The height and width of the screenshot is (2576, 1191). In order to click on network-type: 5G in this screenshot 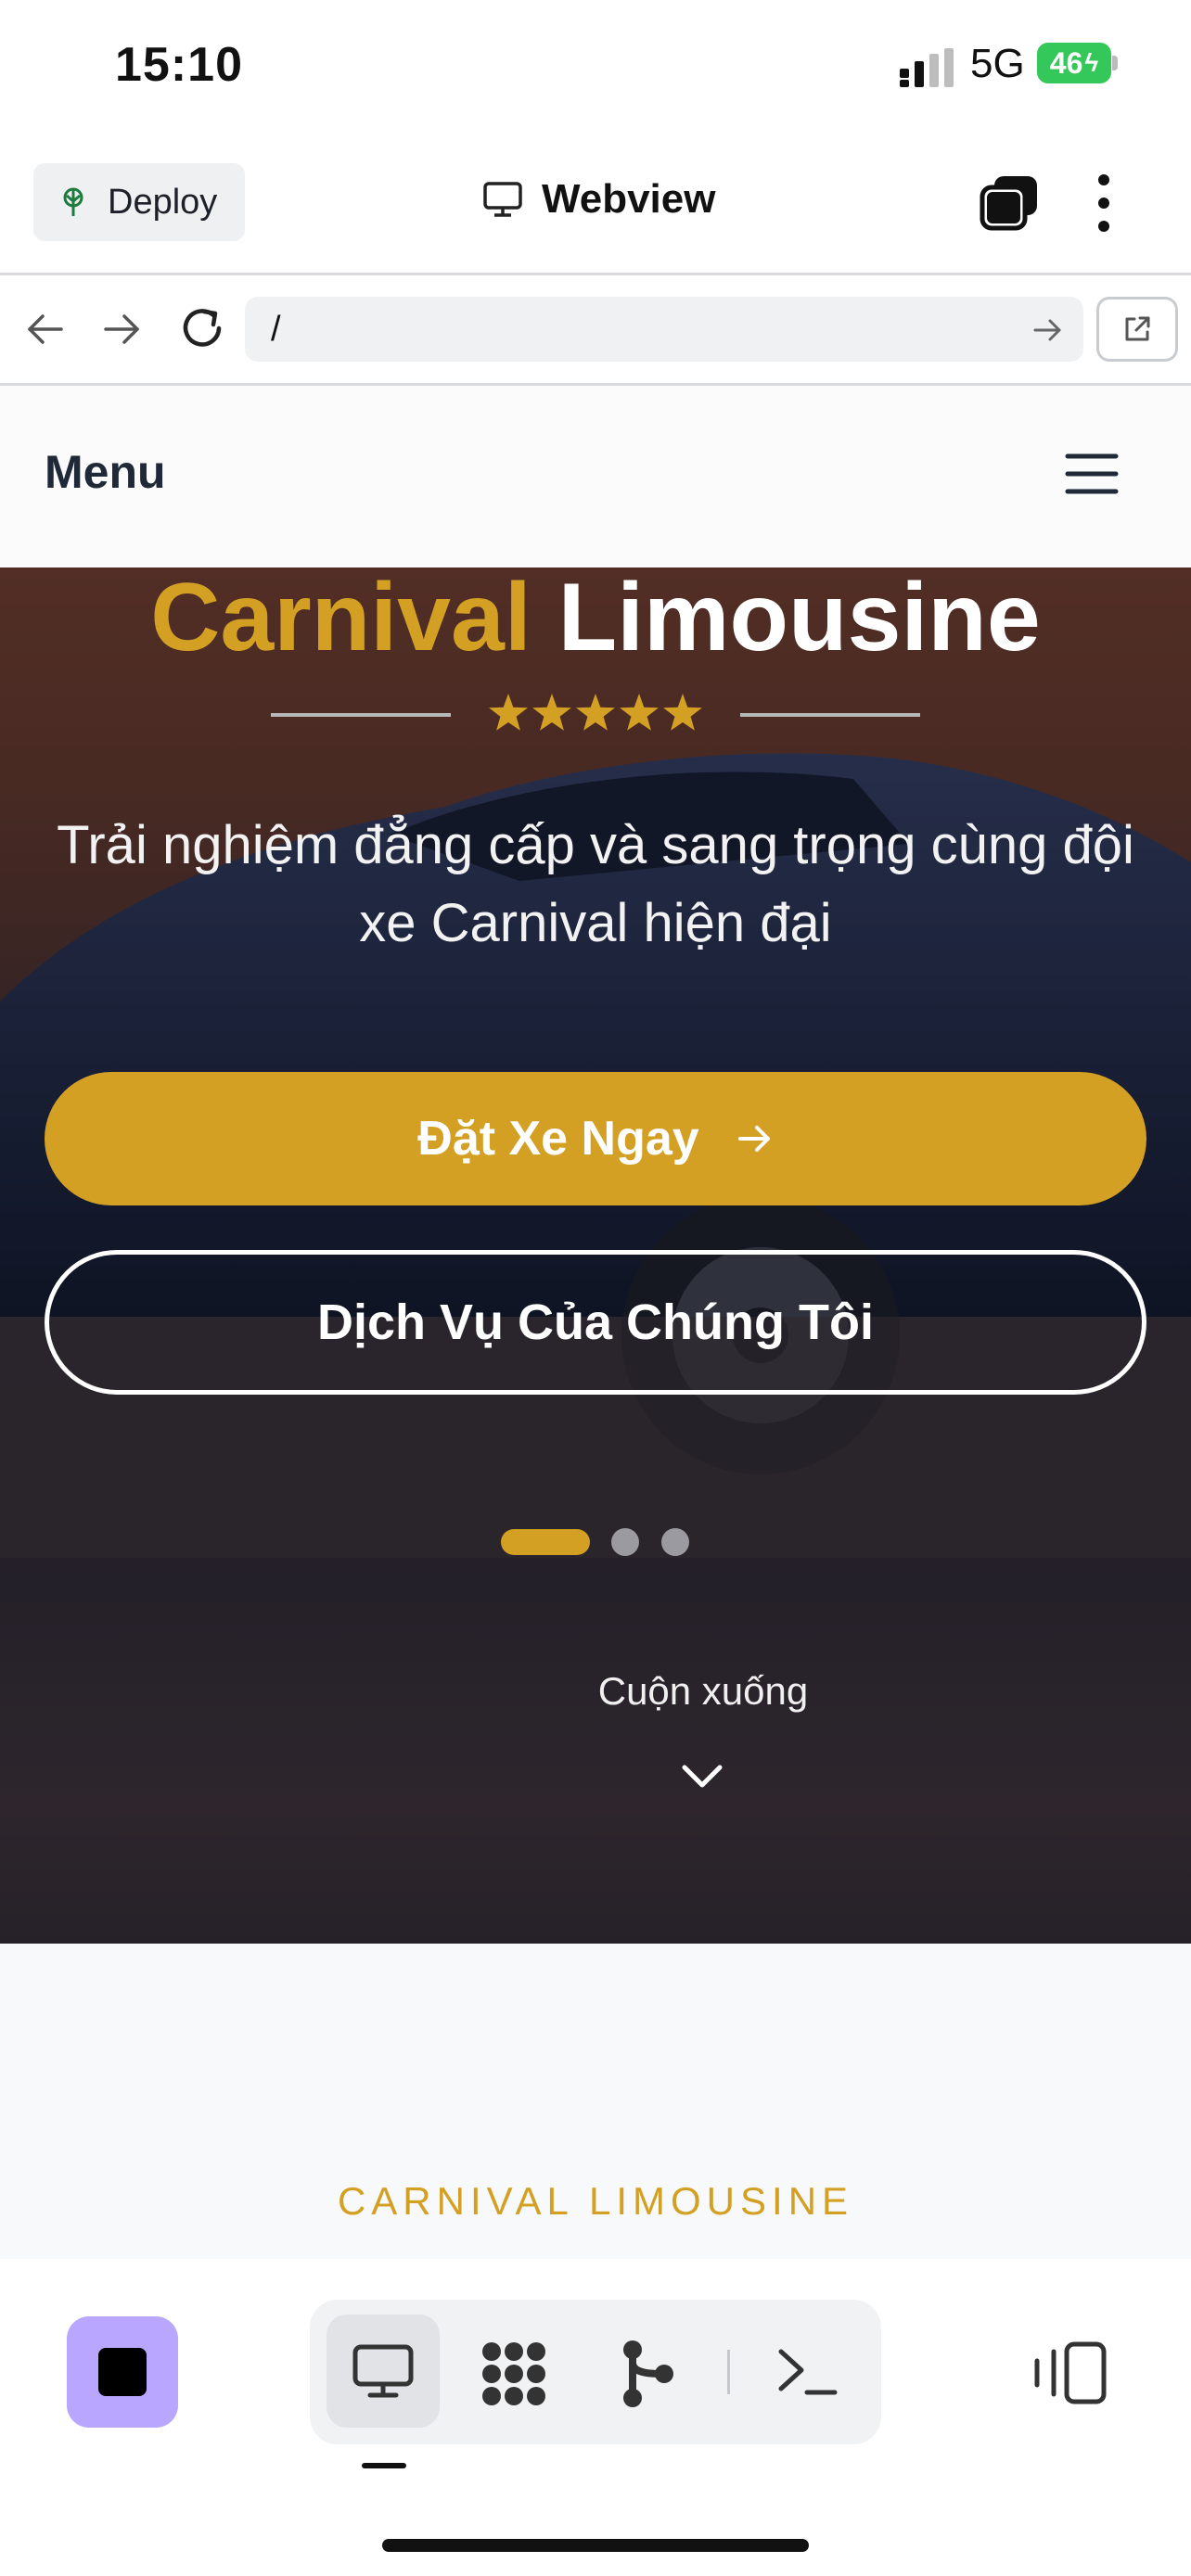, I will do `click(997, 64)`.